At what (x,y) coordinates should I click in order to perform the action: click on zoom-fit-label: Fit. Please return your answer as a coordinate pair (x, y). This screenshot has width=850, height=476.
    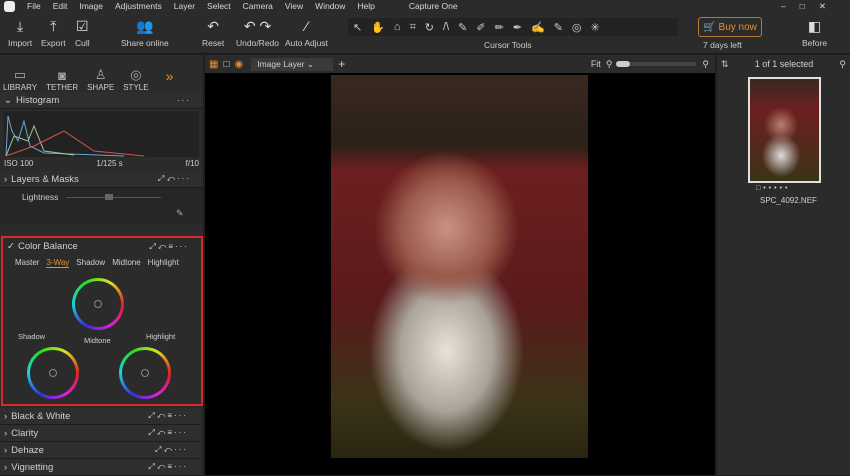
    Looking at the image, I should click on (596, 64).